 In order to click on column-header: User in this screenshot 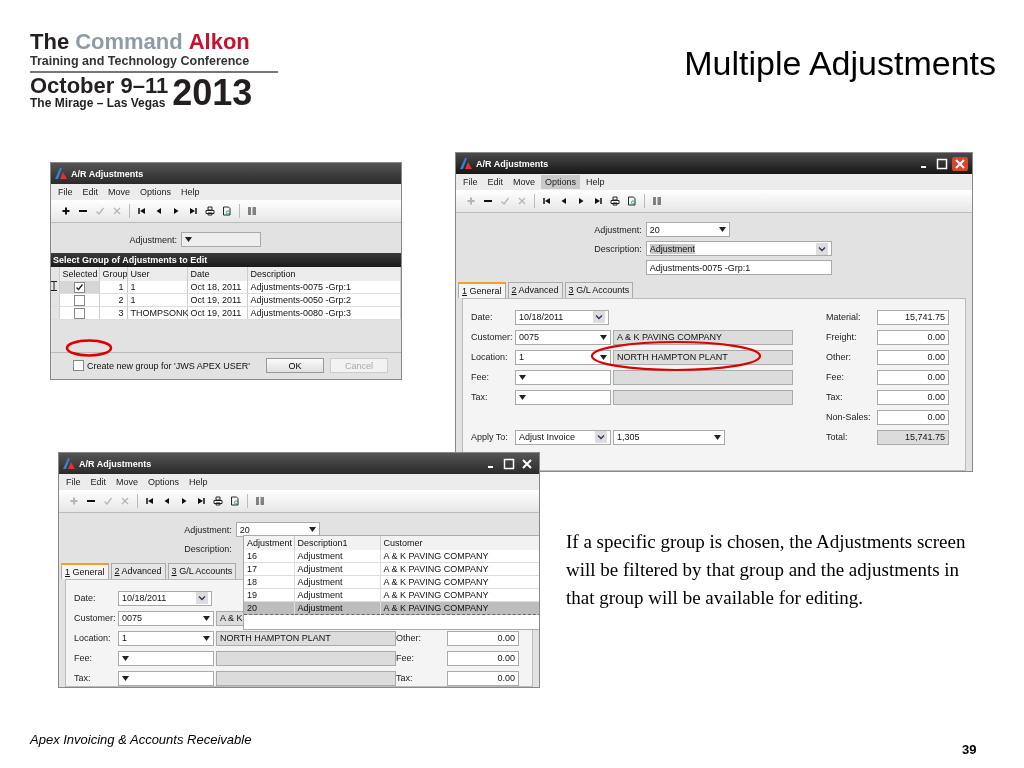, I will do `click(157, 274)`.